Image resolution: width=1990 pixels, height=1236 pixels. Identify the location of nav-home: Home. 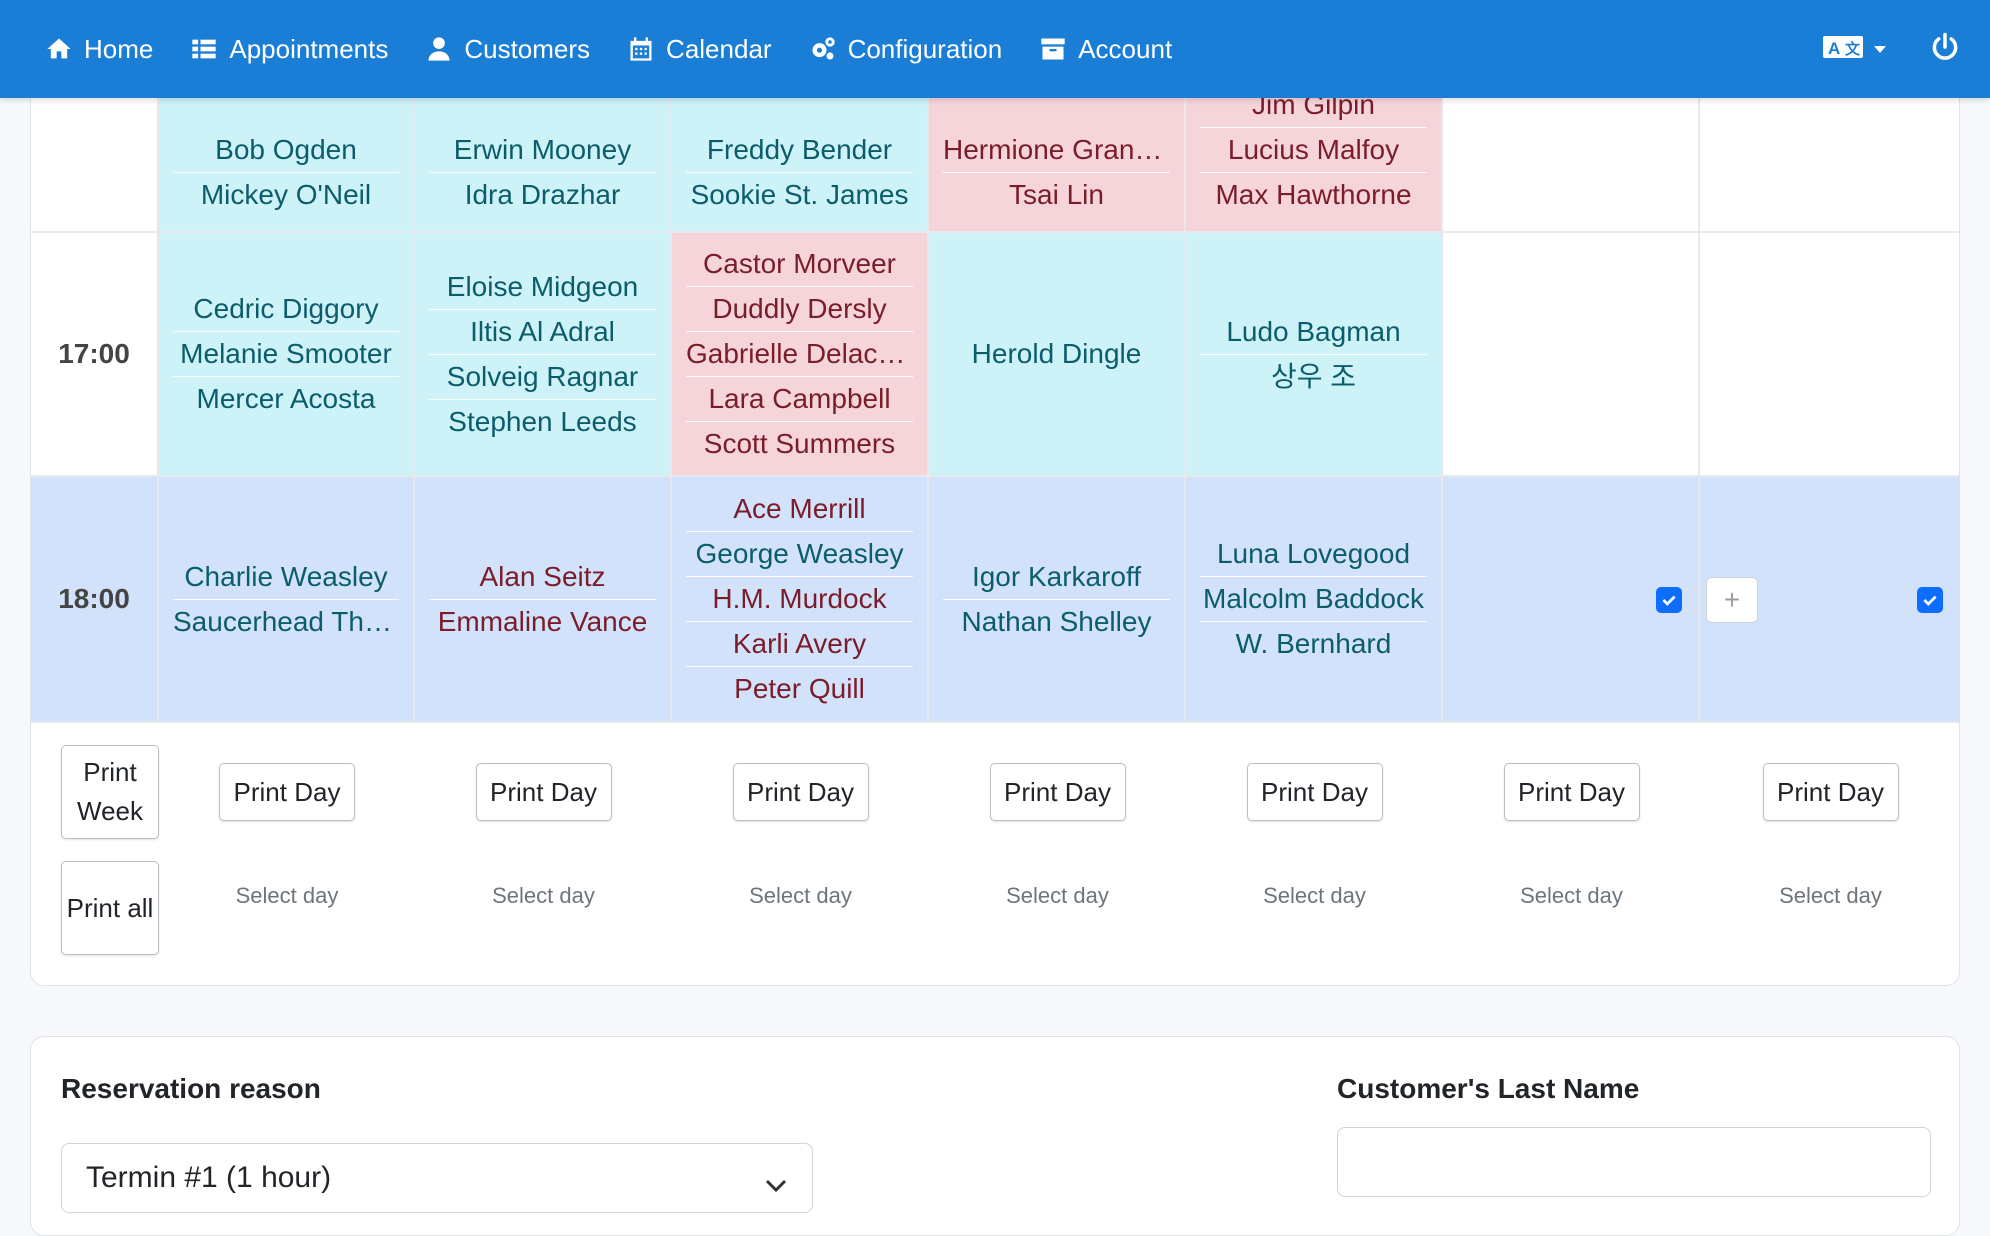
(98, 49).